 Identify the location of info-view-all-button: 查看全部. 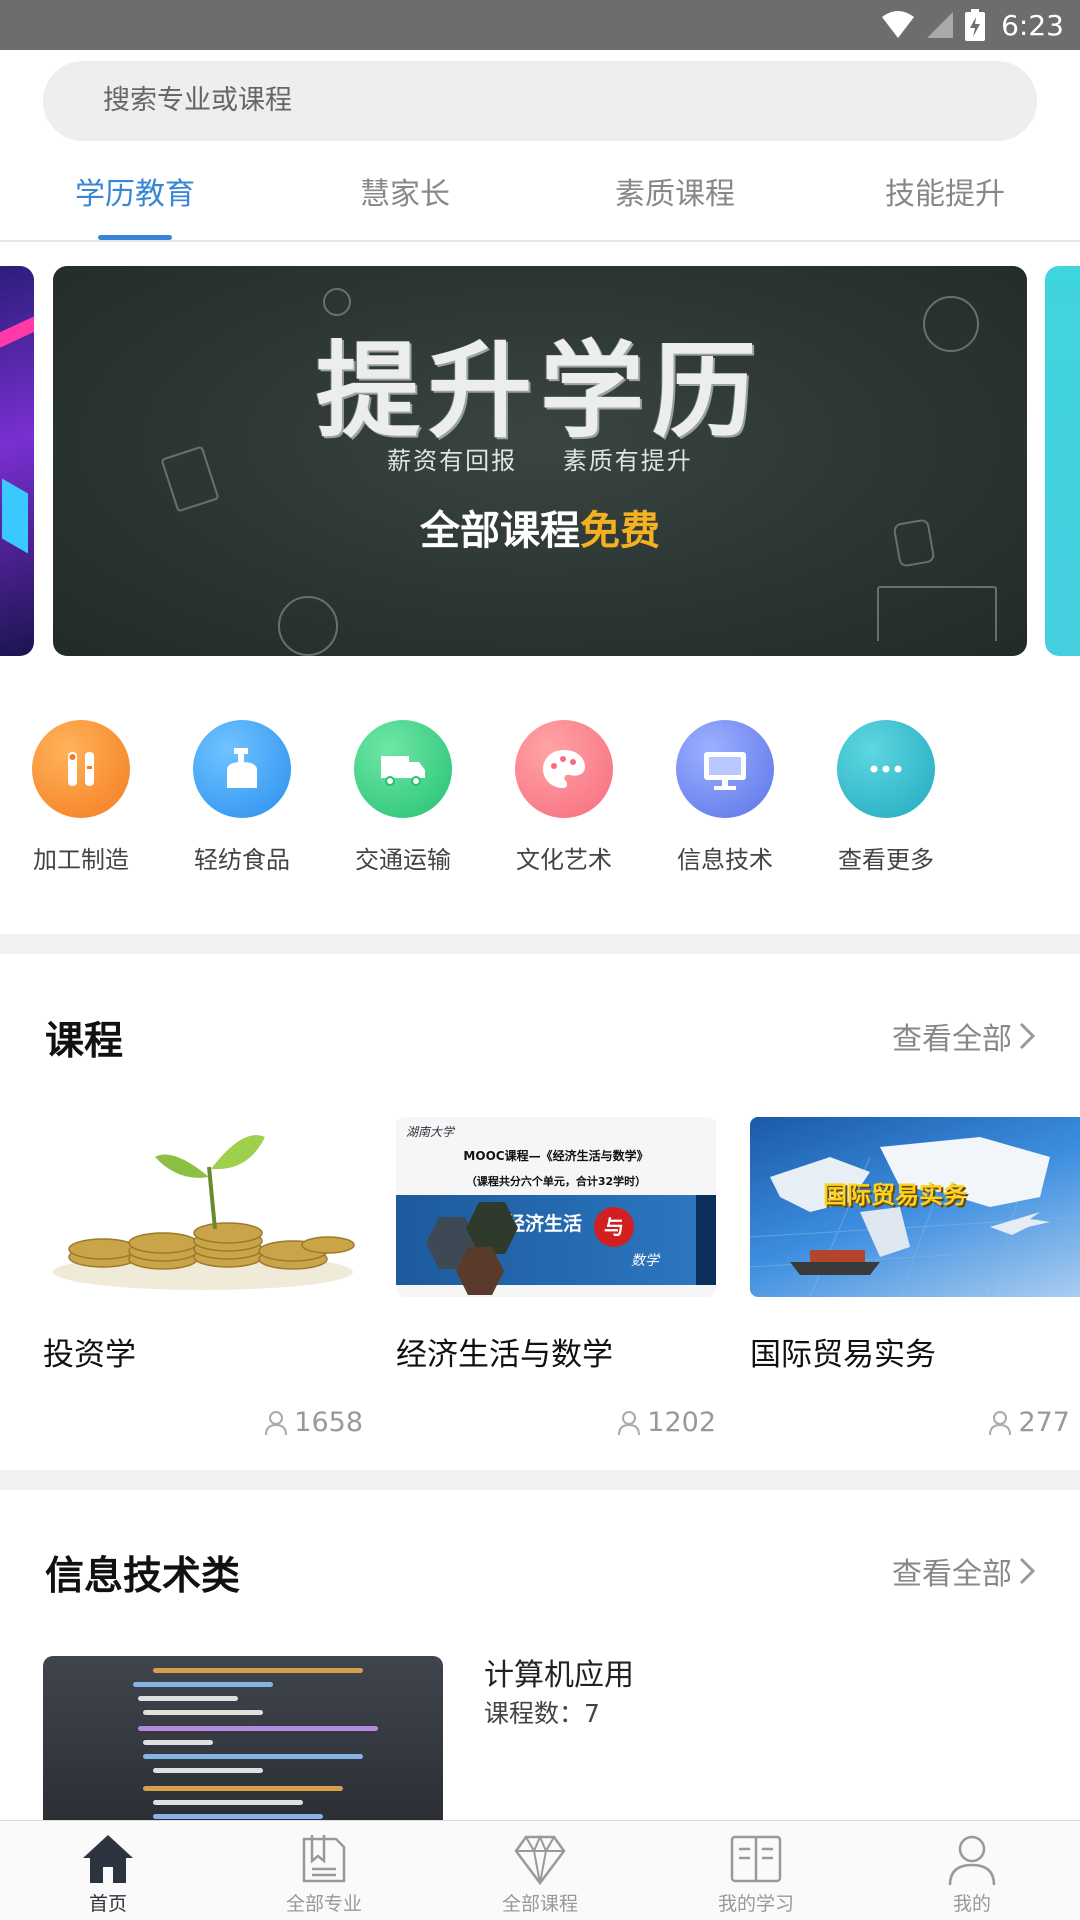
(964, 1571).